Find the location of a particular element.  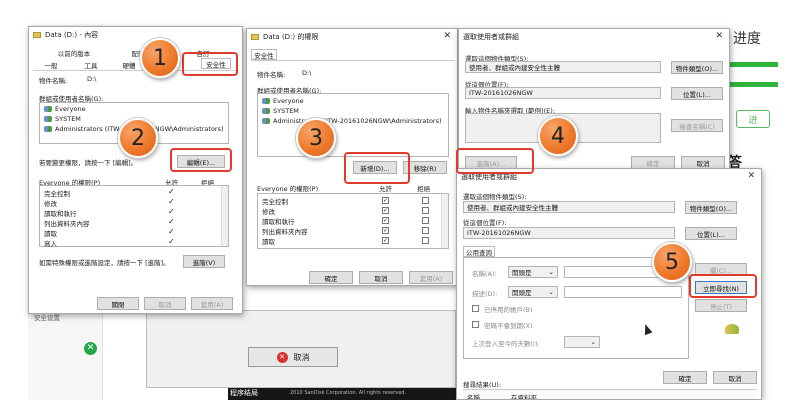

check-names-button: 檢查名稱(C) is located at coordinates (697, 125).